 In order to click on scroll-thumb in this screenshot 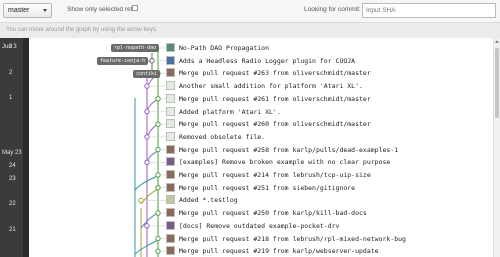, I will do `click(497, 83)`.